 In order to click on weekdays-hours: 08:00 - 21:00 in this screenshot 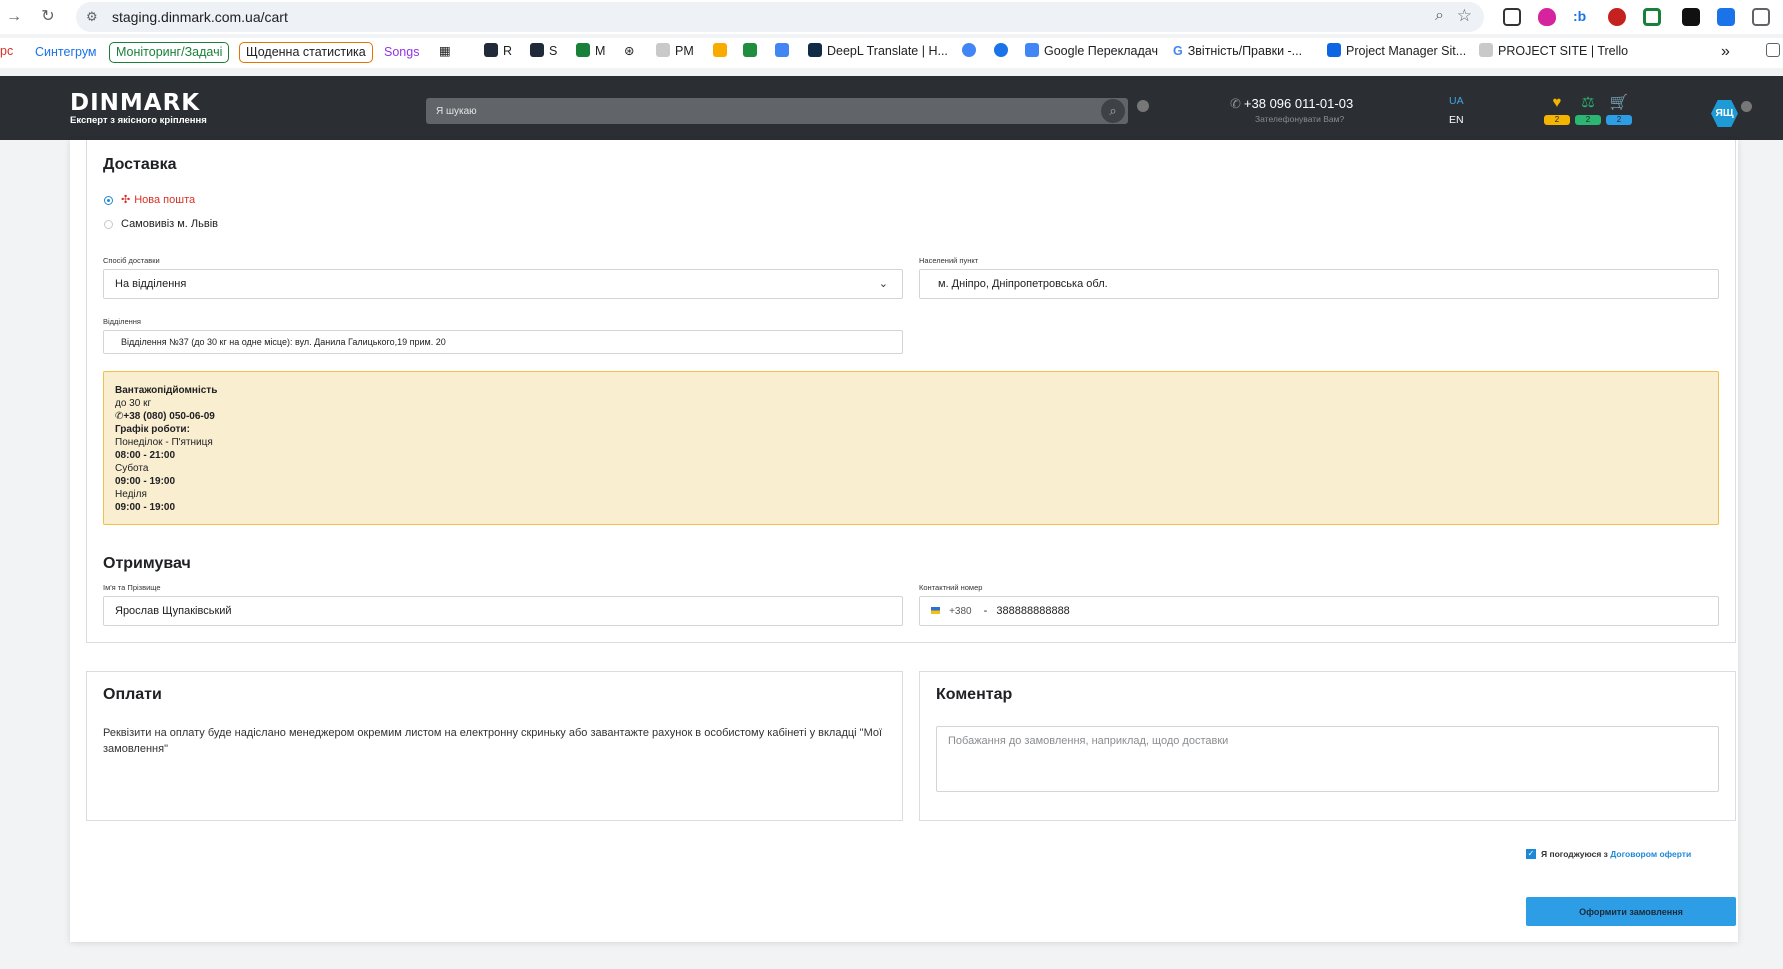, I will do `click(145, 455)`.